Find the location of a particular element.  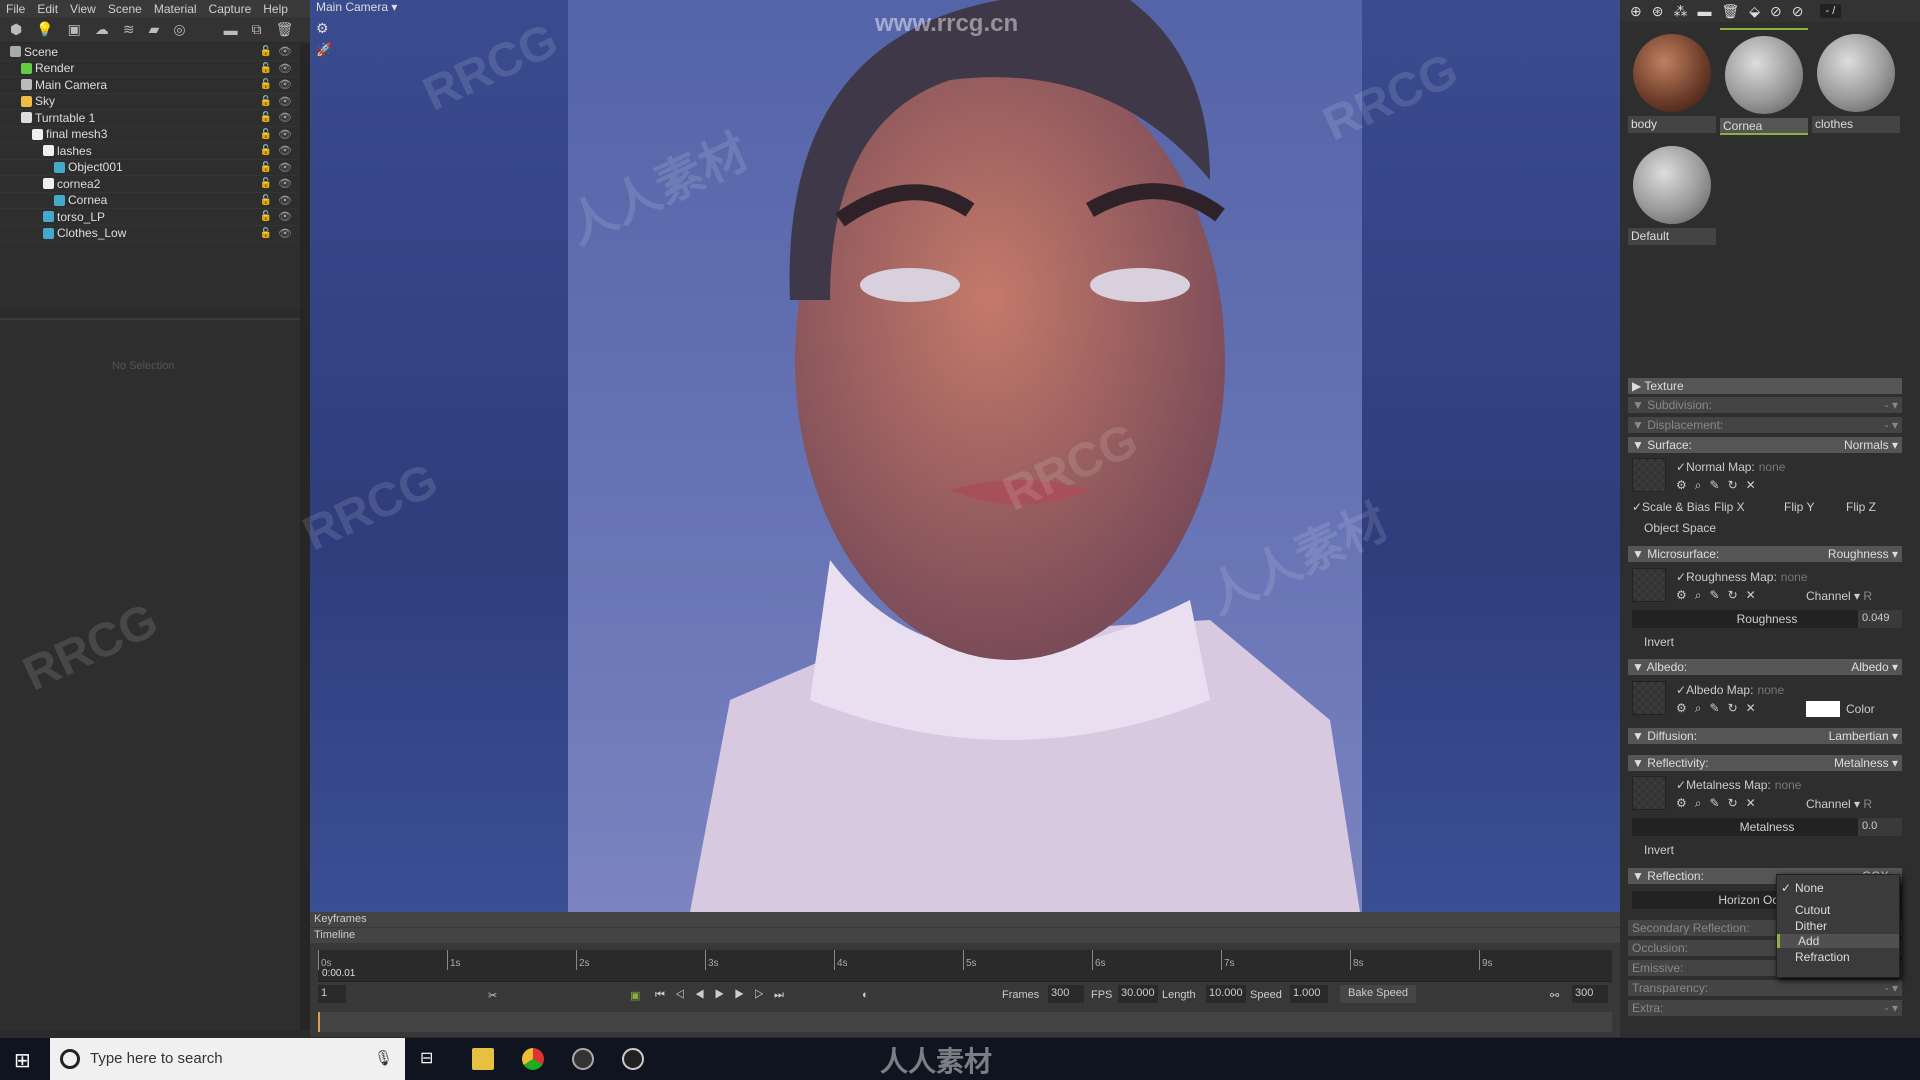

map-label: ✓Albedo Map: none is located at coordinates (1730, 690).